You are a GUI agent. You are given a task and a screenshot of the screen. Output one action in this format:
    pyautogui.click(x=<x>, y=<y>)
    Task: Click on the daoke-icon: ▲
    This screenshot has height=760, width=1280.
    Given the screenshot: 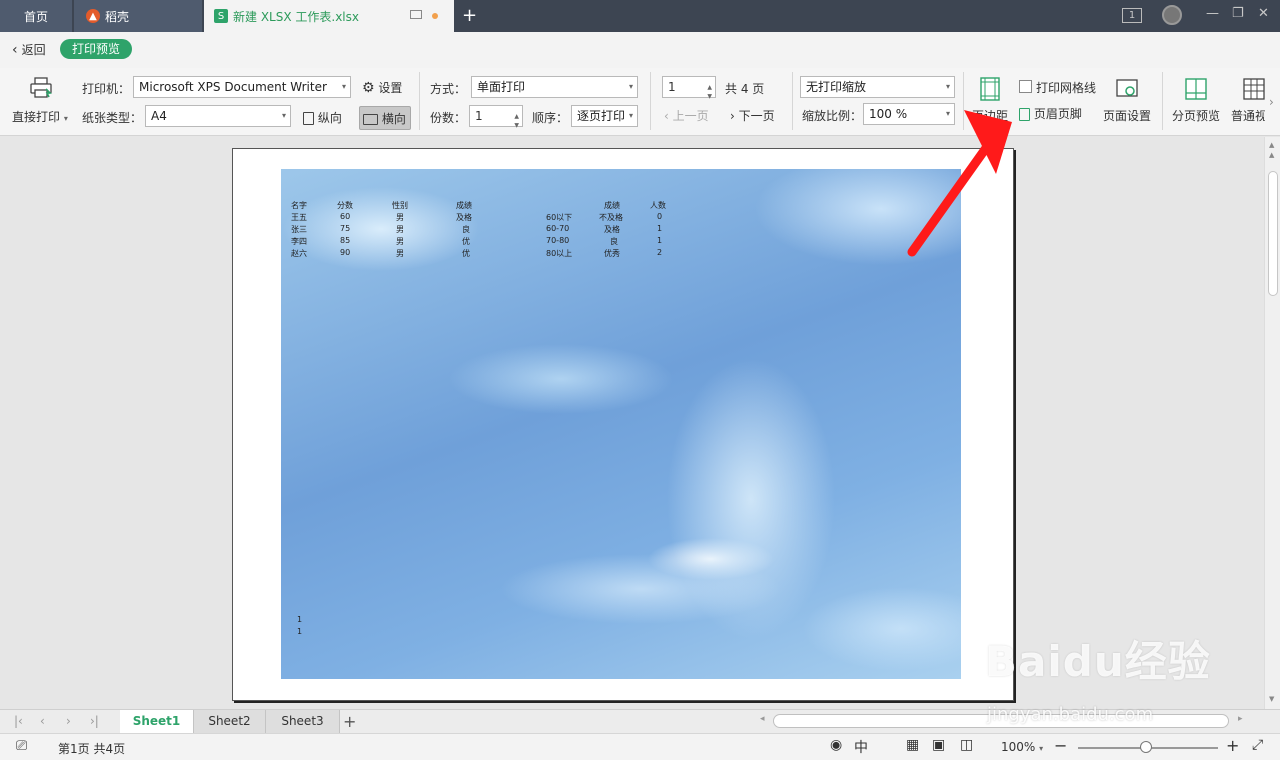 What is the action you would take?
    pyautogui.click(x=93, y=16)
    